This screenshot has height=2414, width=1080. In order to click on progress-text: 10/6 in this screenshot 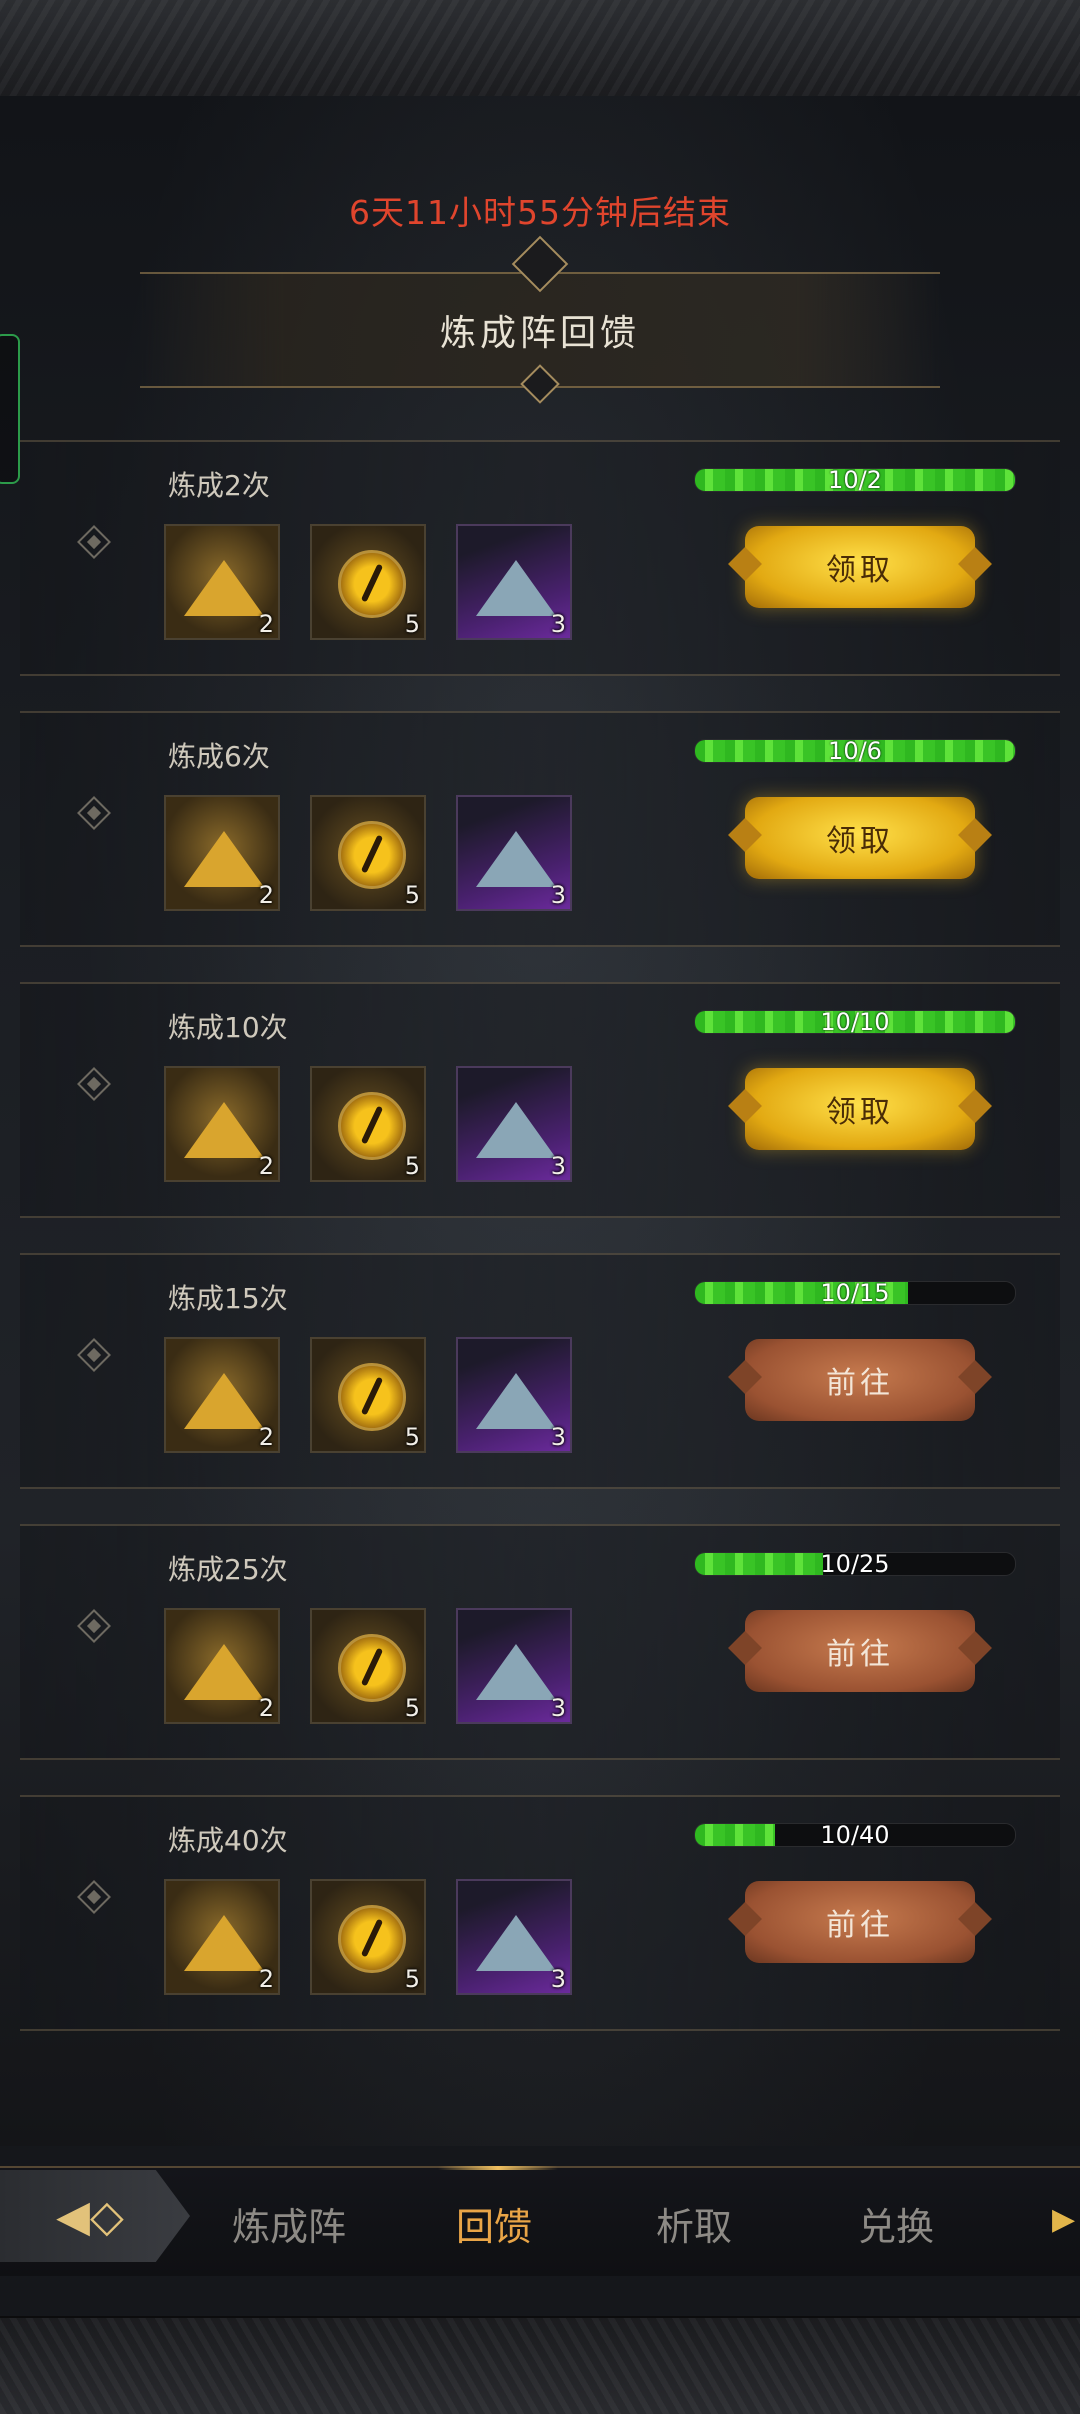, I will do `click(855, 751)`.